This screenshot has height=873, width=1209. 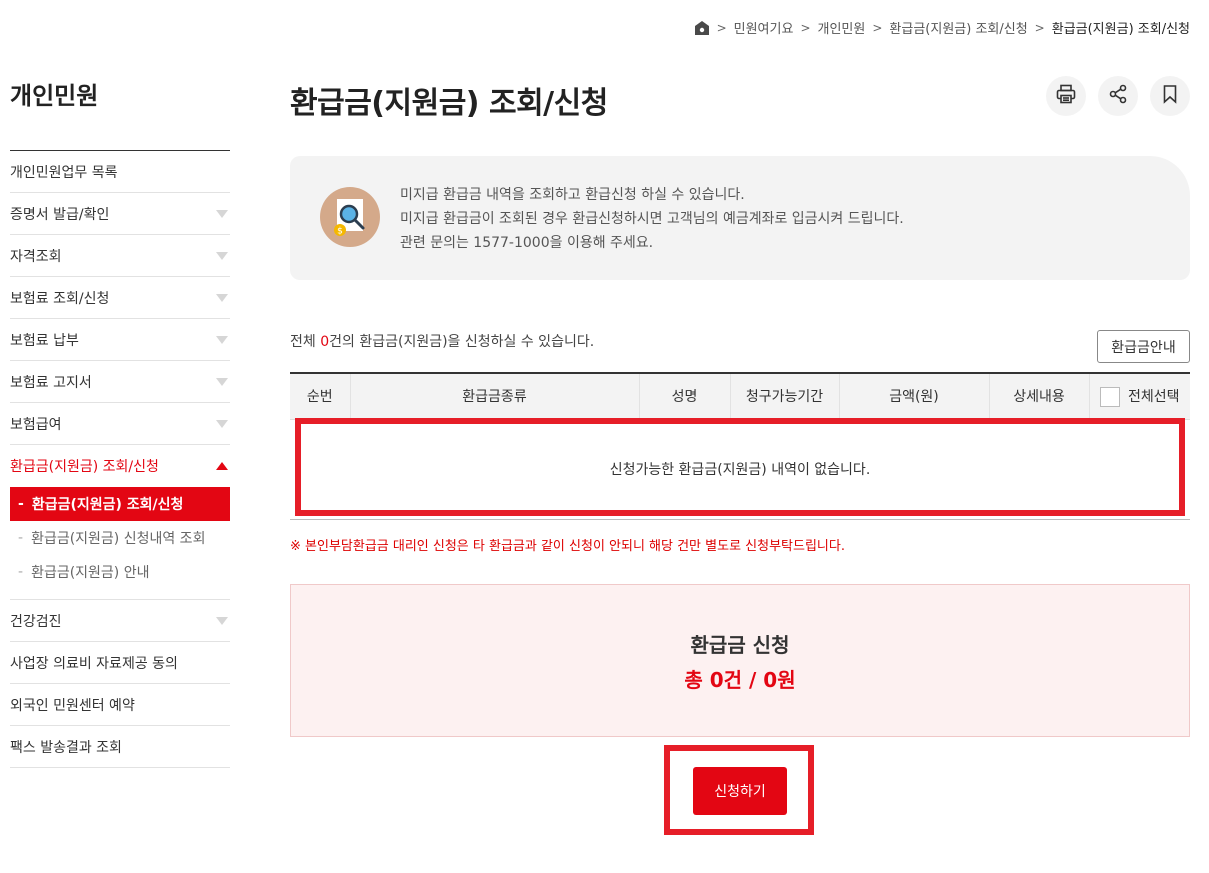 What do you see at coordinates (94, 663) in the screenshot?
I see `sidebar-item-label: 사업장 의료비 자료제공 동의` at bounding box center [94, 663].